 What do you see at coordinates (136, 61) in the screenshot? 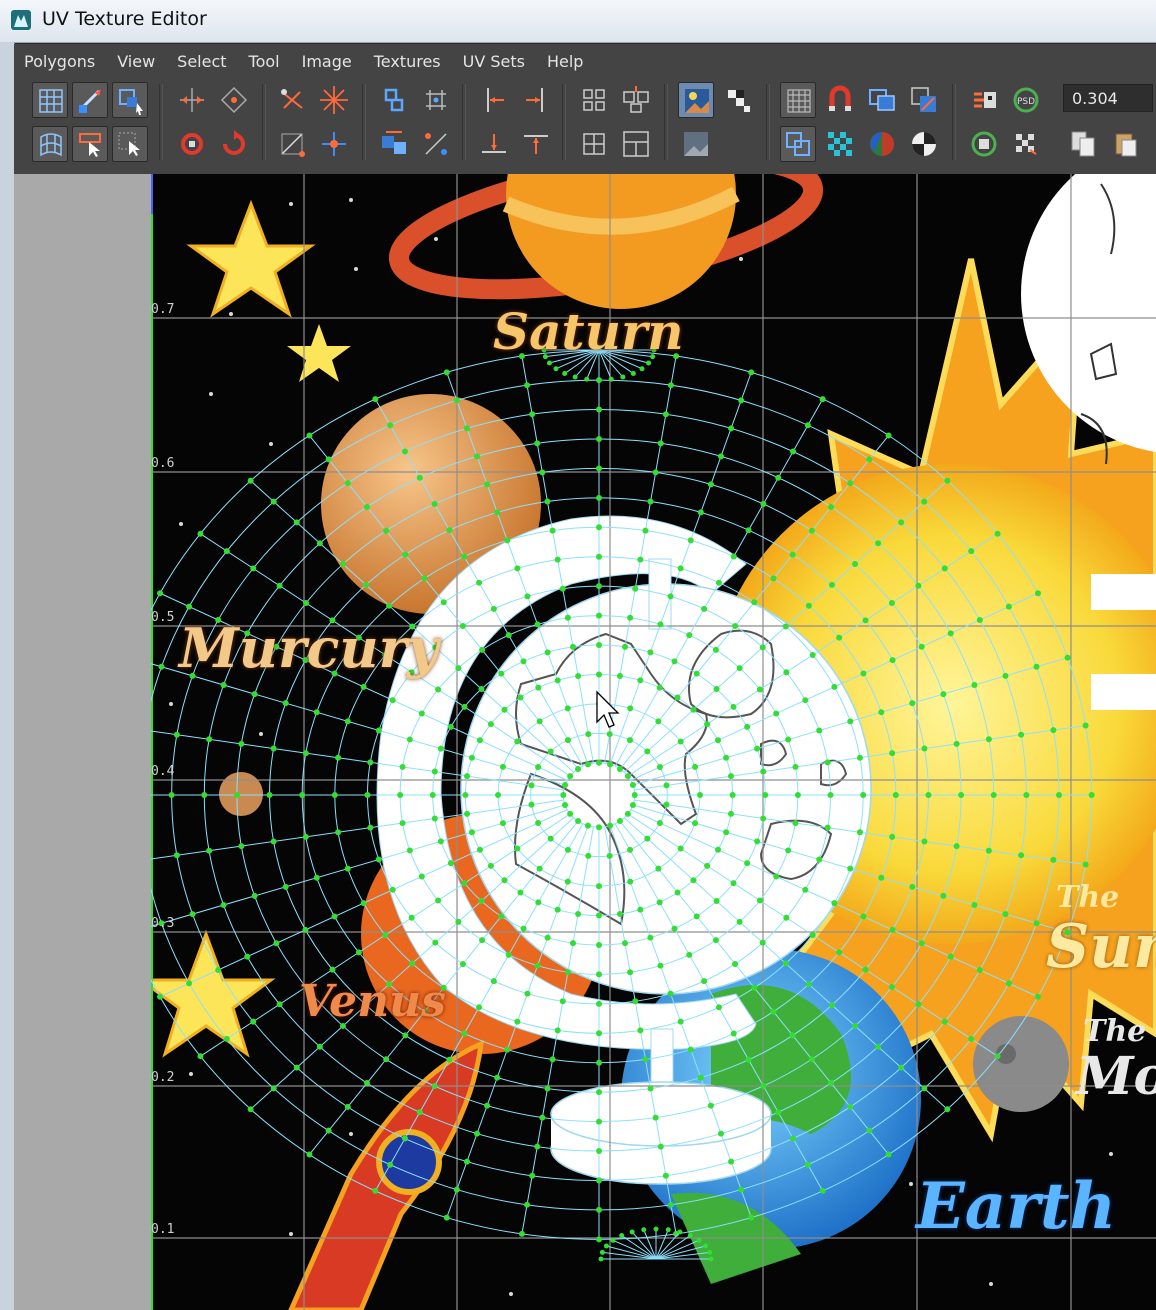
I see `menu-view: View` at bounding box center [136, 61].